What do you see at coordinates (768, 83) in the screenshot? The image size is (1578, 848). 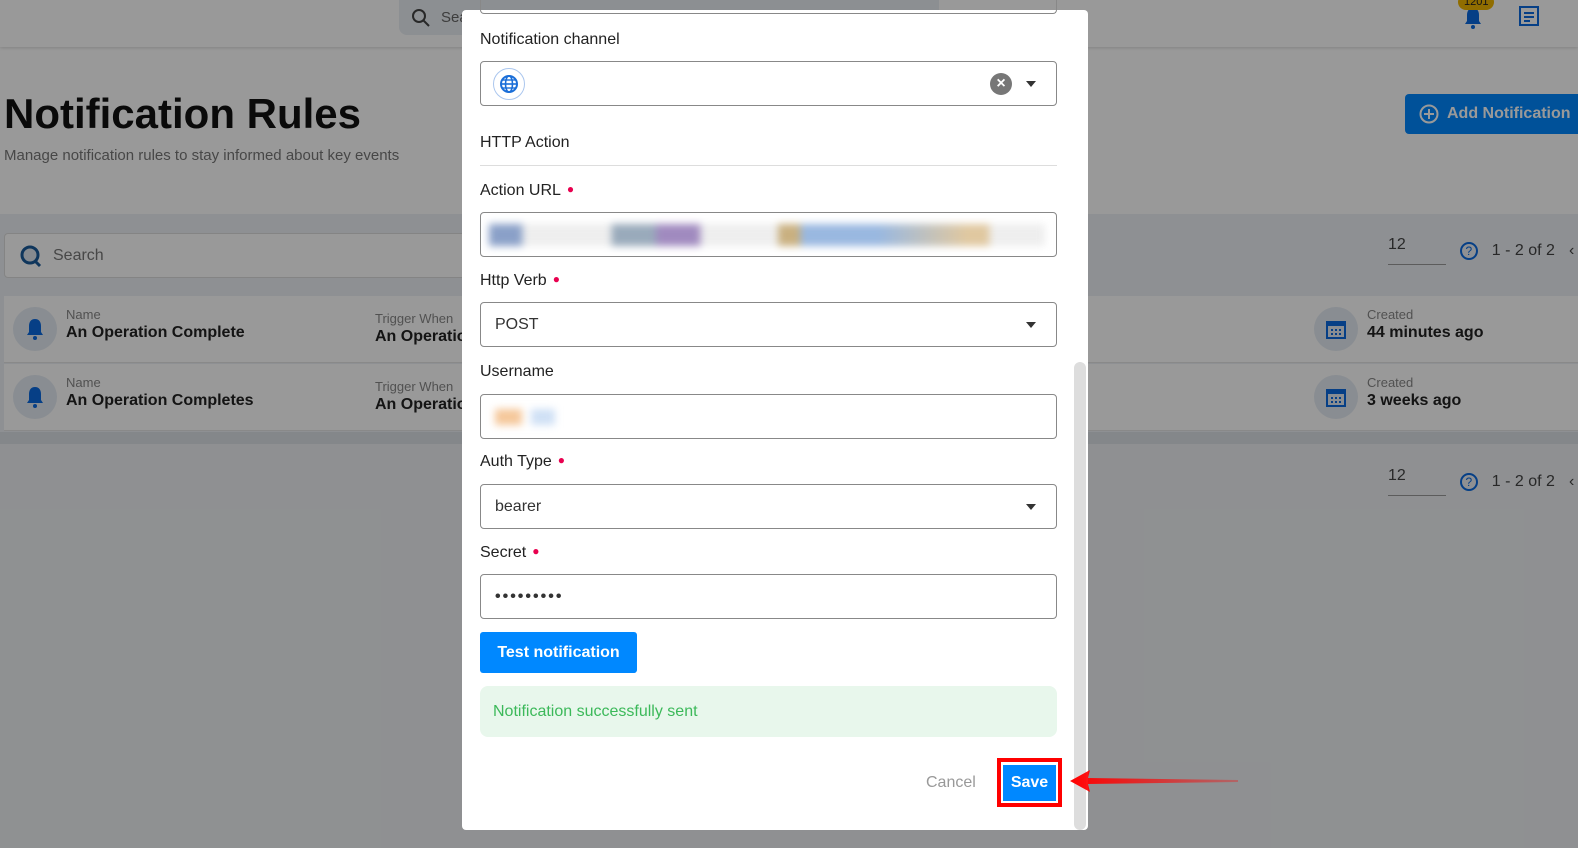 I see `channel-select: ×` at bounding box center [768, 83].